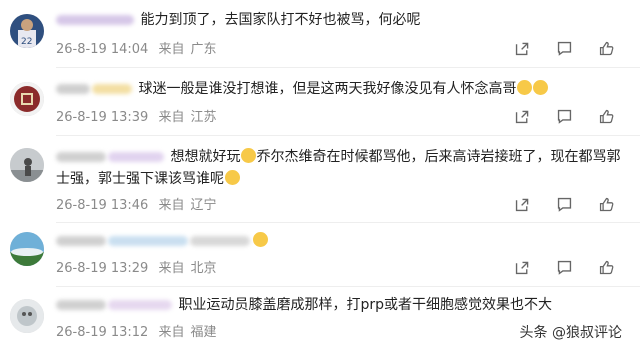 Image resolution: width=640 pixels, height=350 pixels. What do you see at coordinates (102, 49) in the screenshot?
I see `comment-date: 26-8-19 14:04` at bounding box center [102, 49].